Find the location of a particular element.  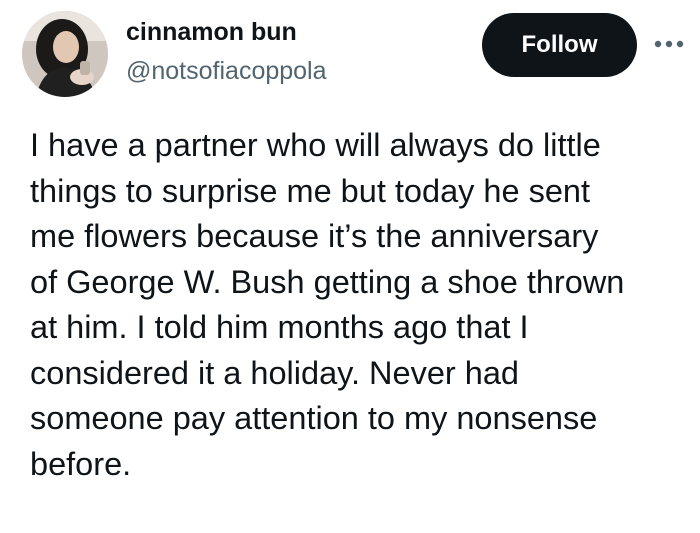

tweet-text-line: things to surprise me but today he sent is located at coordinates (310, 190).